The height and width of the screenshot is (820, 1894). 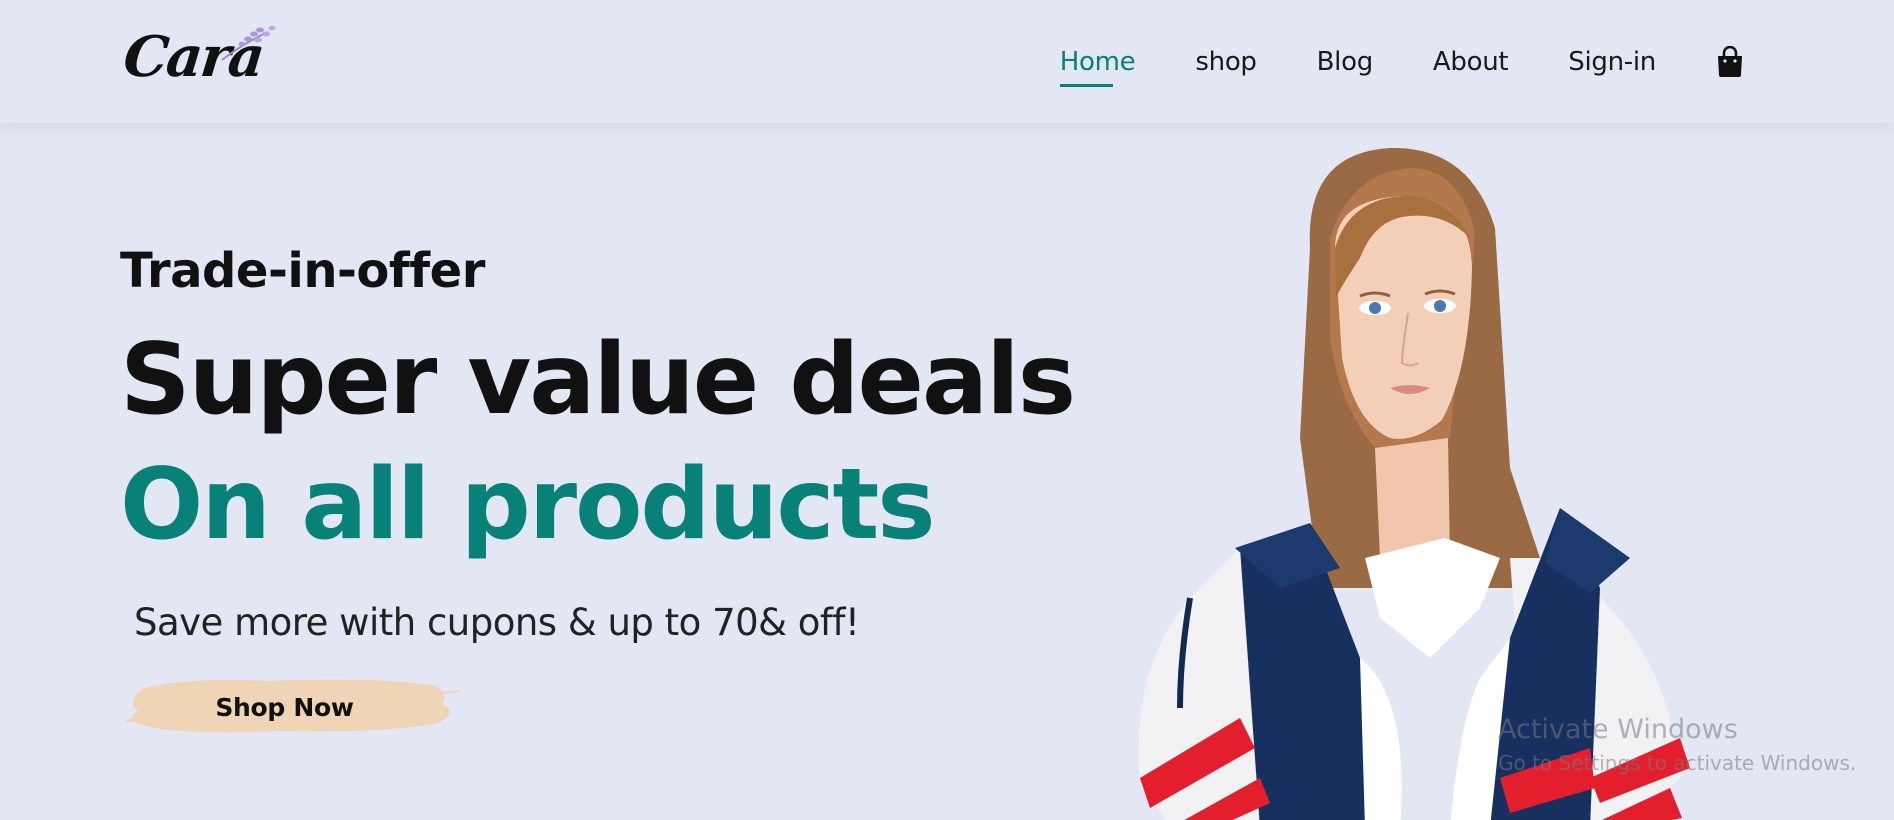 I want to click on hero-kicker: Trade-in-offer, so click(x=302, y=271).